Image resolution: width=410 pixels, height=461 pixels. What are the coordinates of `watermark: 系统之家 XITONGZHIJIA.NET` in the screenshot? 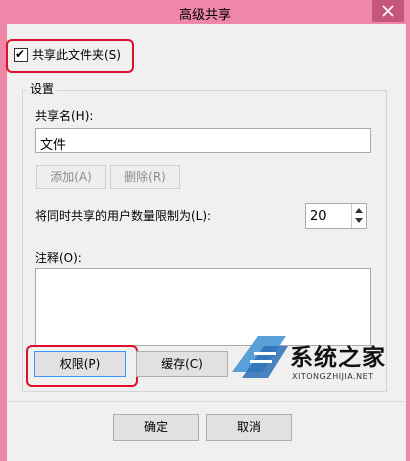 It's located at (319, 360).